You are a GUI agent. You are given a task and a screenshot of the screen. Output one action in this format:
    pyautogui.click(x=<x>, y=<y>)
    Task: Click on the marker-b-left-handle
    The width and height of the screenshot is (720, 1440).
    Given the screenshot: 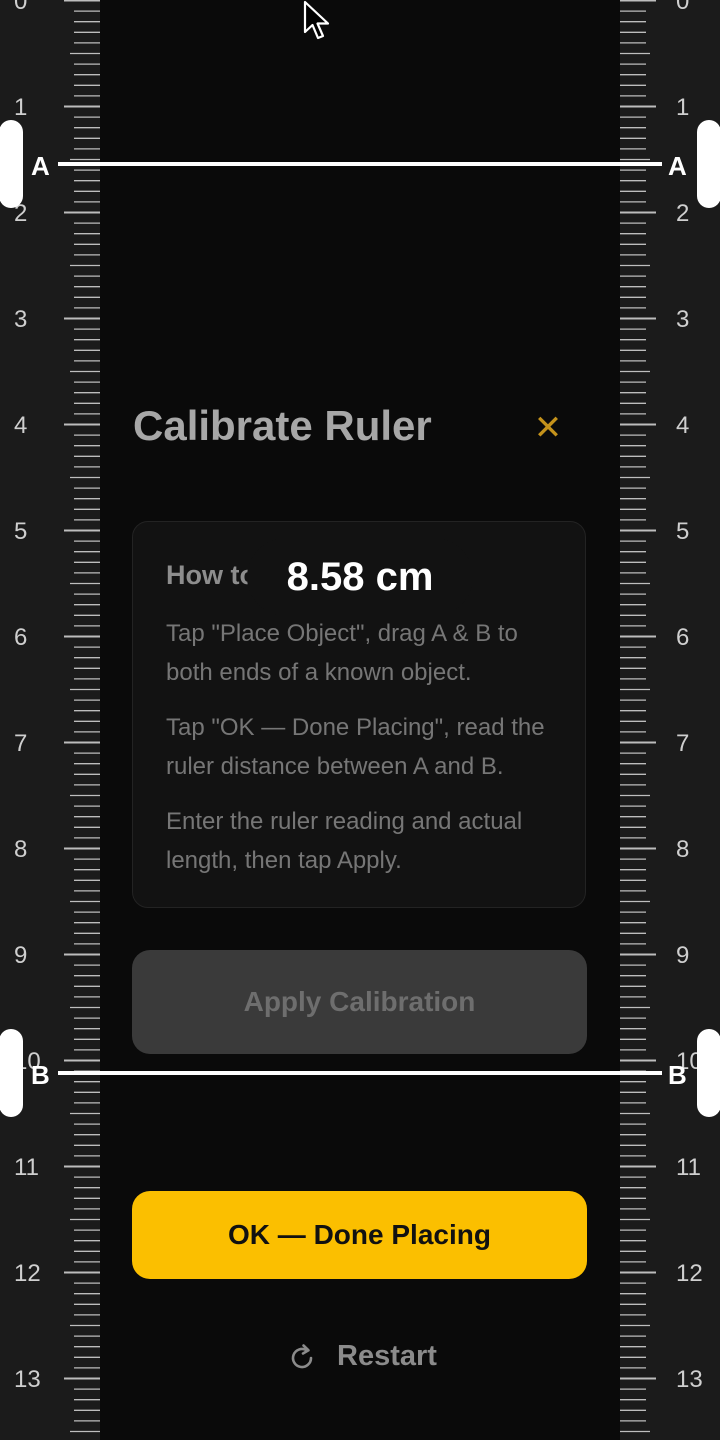 What is the action you would take?
    pyautogui.click(x=11, y=1073)
    